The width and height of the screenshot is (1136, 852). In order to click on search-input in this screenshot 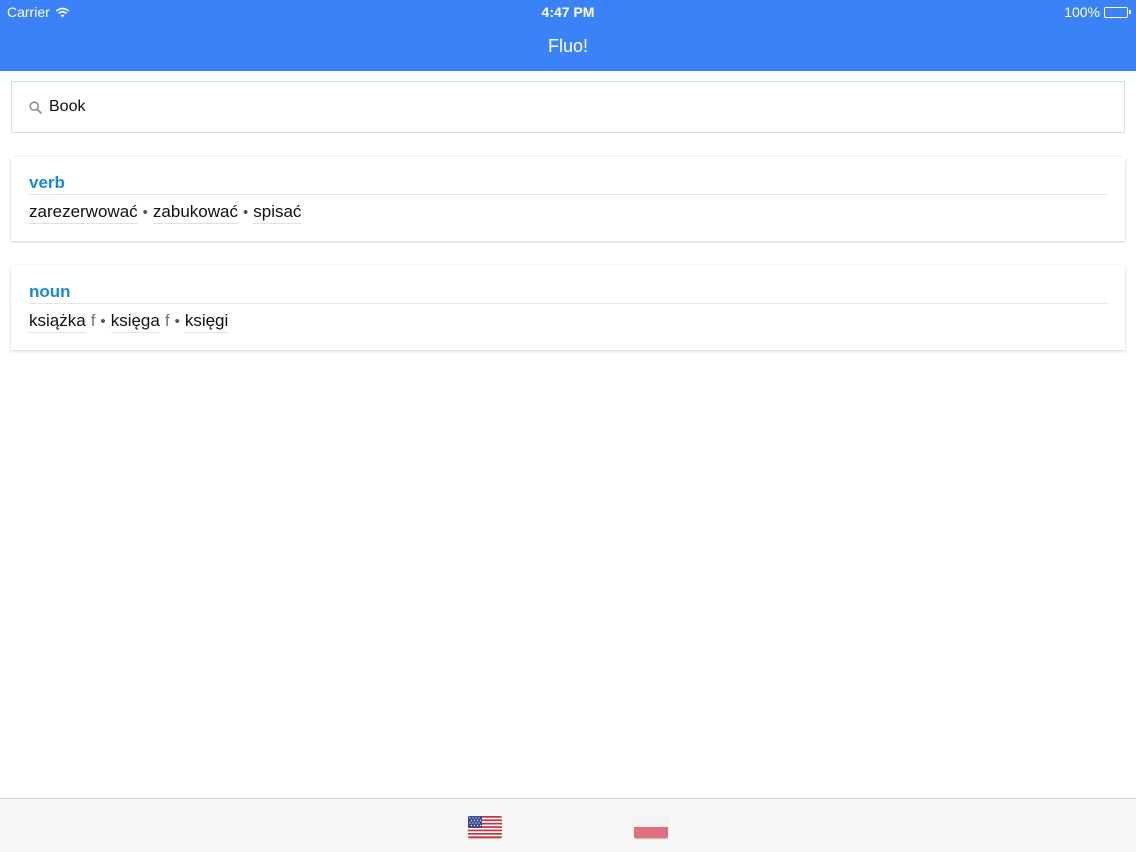, I will do `click(549, 107)`.